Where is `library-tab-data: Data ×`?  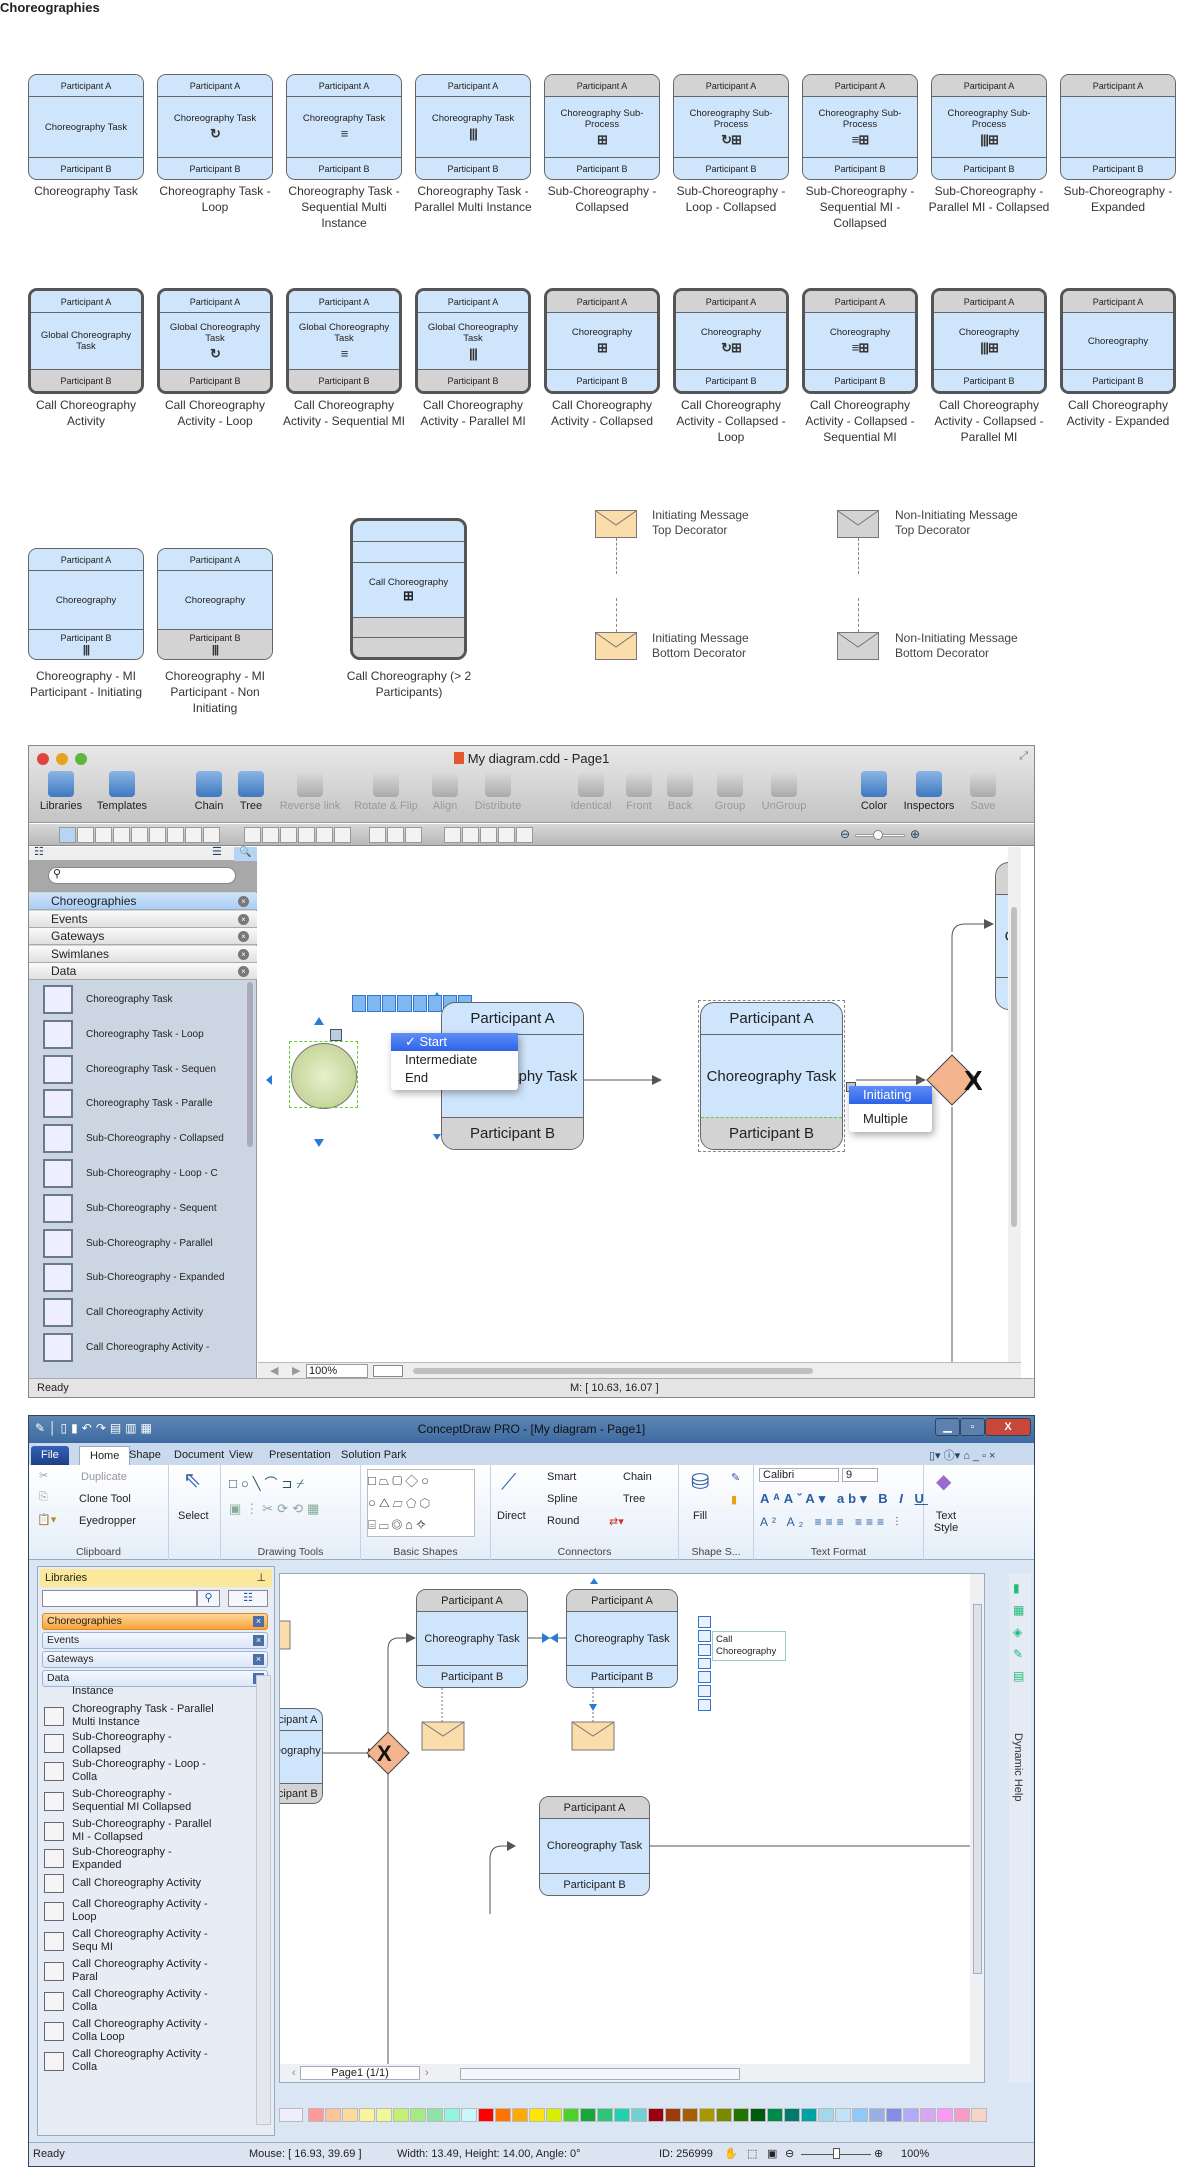 library-tab-data: Data × is located at coordinates (143, 971).